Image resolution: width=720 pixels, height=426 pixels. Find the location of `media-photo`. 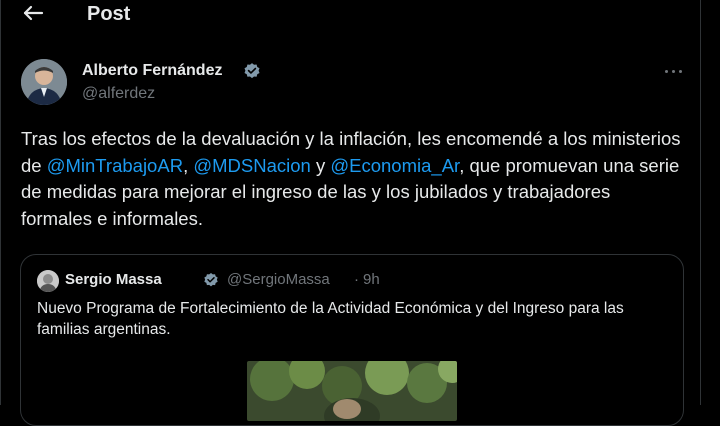

media-photo is located at coordinates (352, 391).